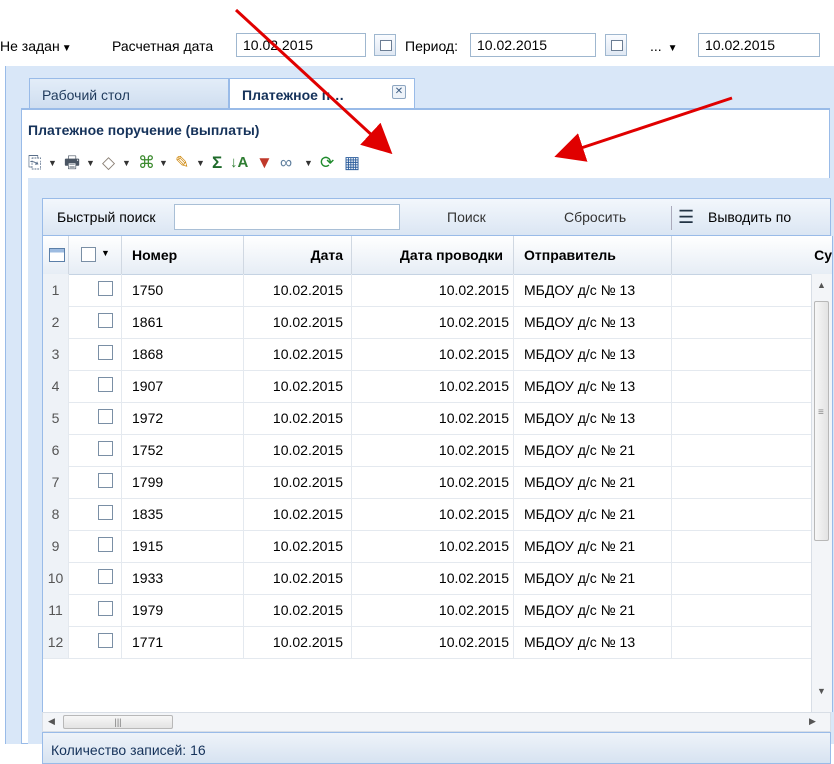  Describe the element at coordinates (437, 578) in the screenshot. I see `table-row: 10 1933 10.02.2015 10.02.2015 МБДОУ д/с № 21` at that location.